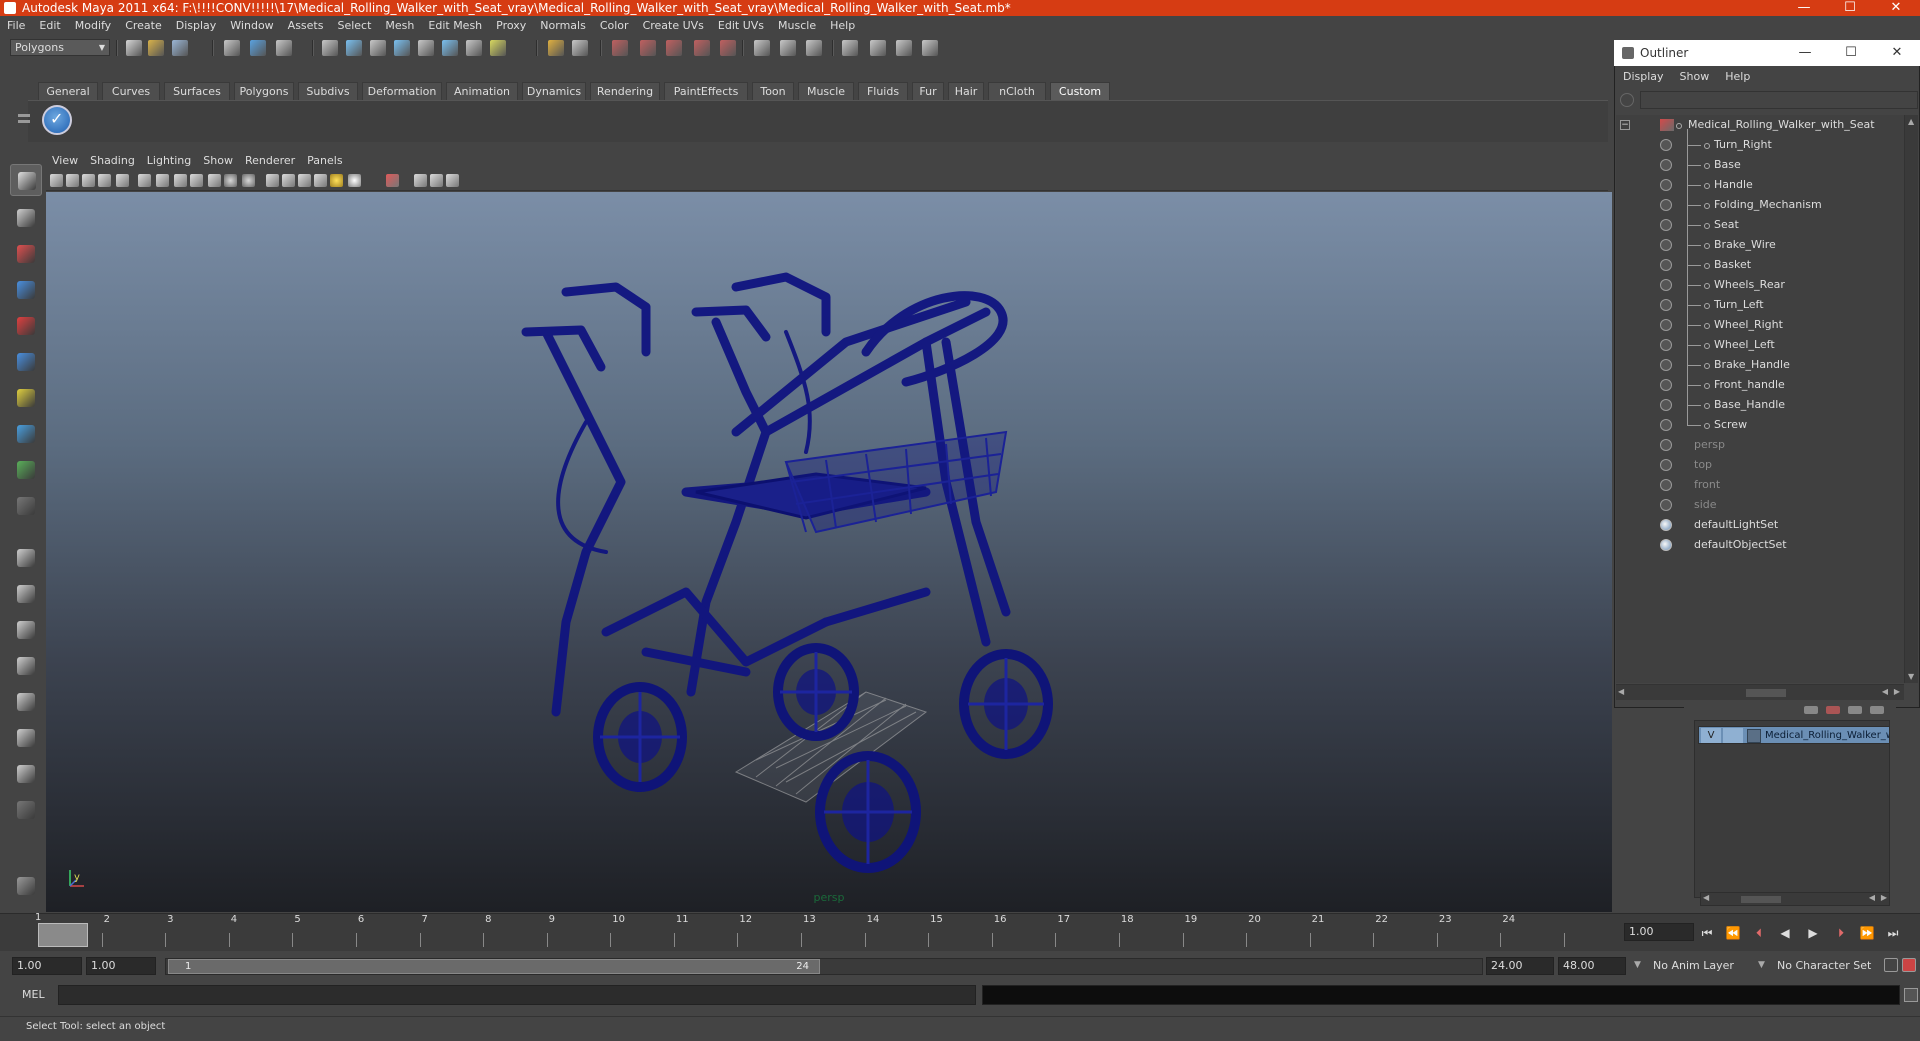 This screenshot has height=1041, width=1920. What do you see at coordinates (258, 48) in the screenshot?
I see `select-by-object-icon` at bounding box center [258, 48].